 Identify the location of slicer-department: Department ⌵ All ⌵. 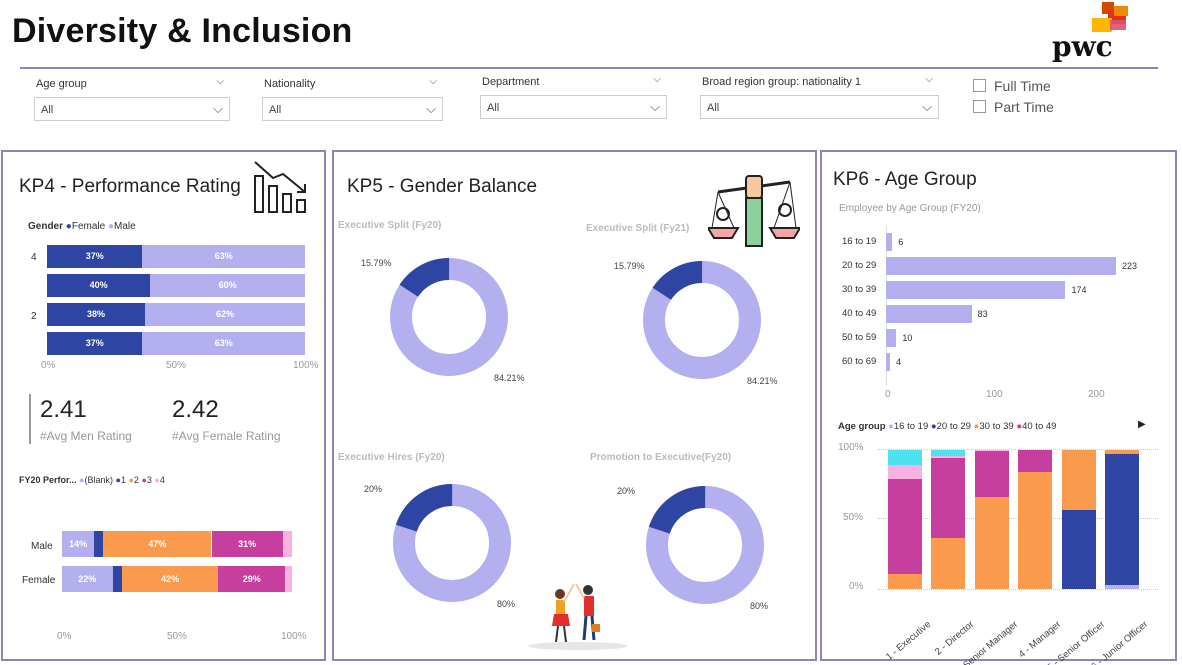
(569, 95).